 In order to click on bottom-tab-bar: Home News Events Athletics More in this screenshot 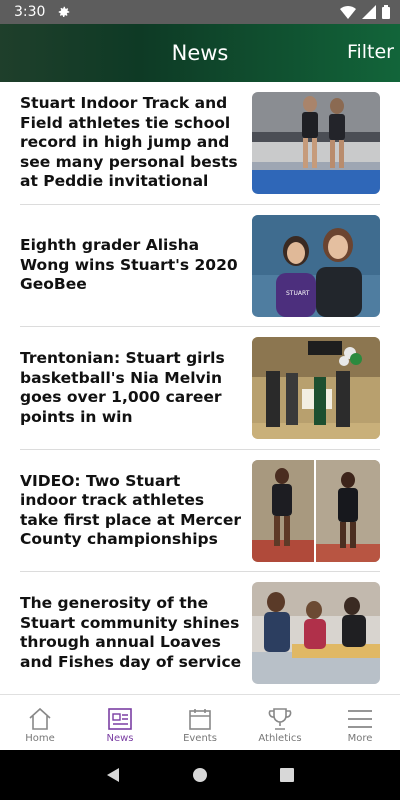, I will do `click(200, 722)`.